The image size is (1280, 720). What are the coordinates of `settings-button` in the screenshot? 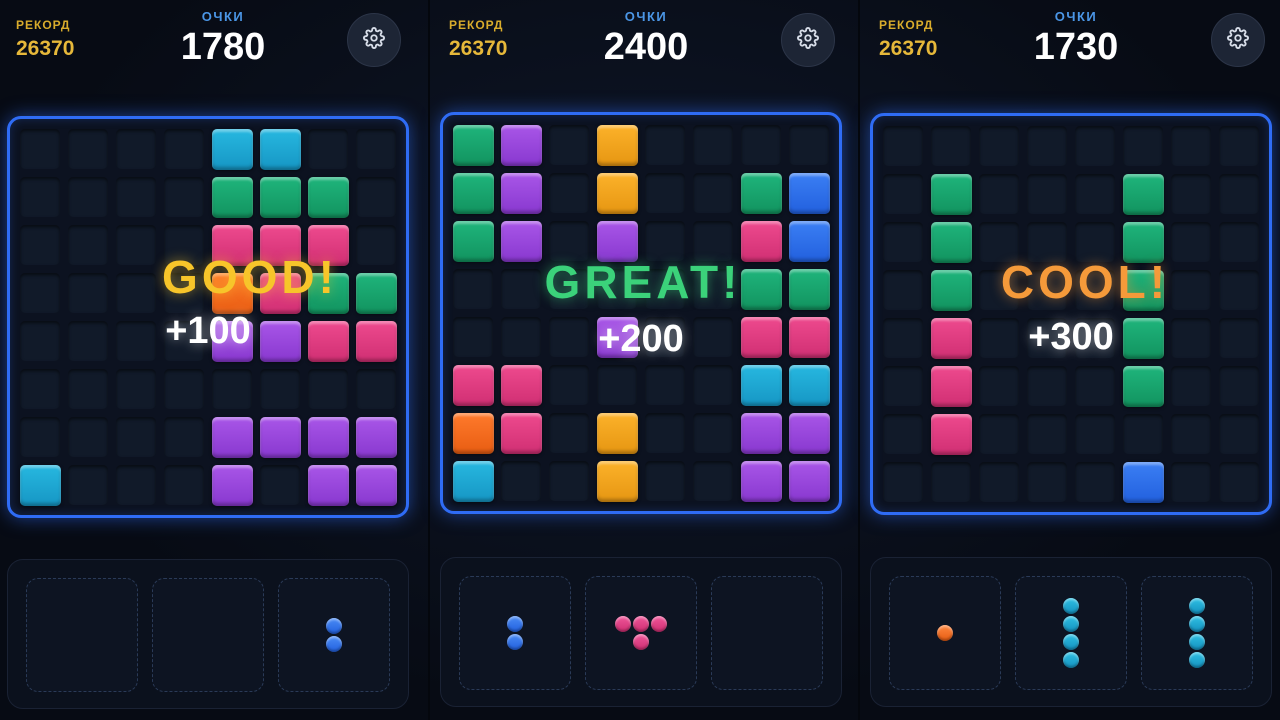 It's located at (808, 40).